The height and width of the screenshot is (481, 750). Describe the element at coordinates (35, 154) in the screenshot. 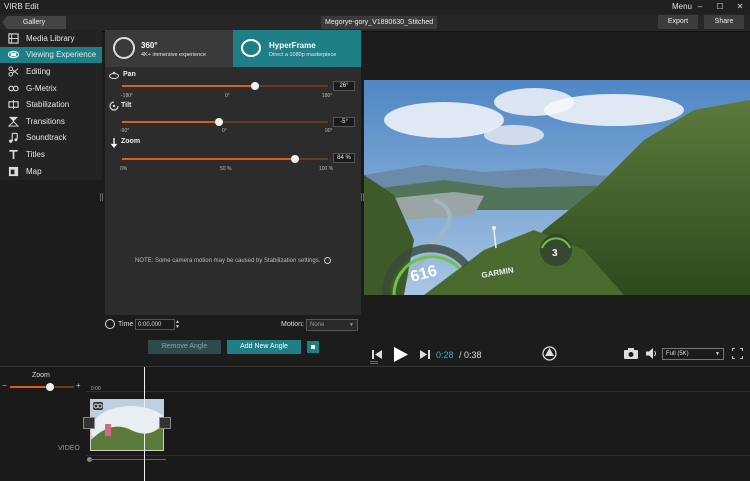

I see `sidebar-item-label: Titles` at that location.